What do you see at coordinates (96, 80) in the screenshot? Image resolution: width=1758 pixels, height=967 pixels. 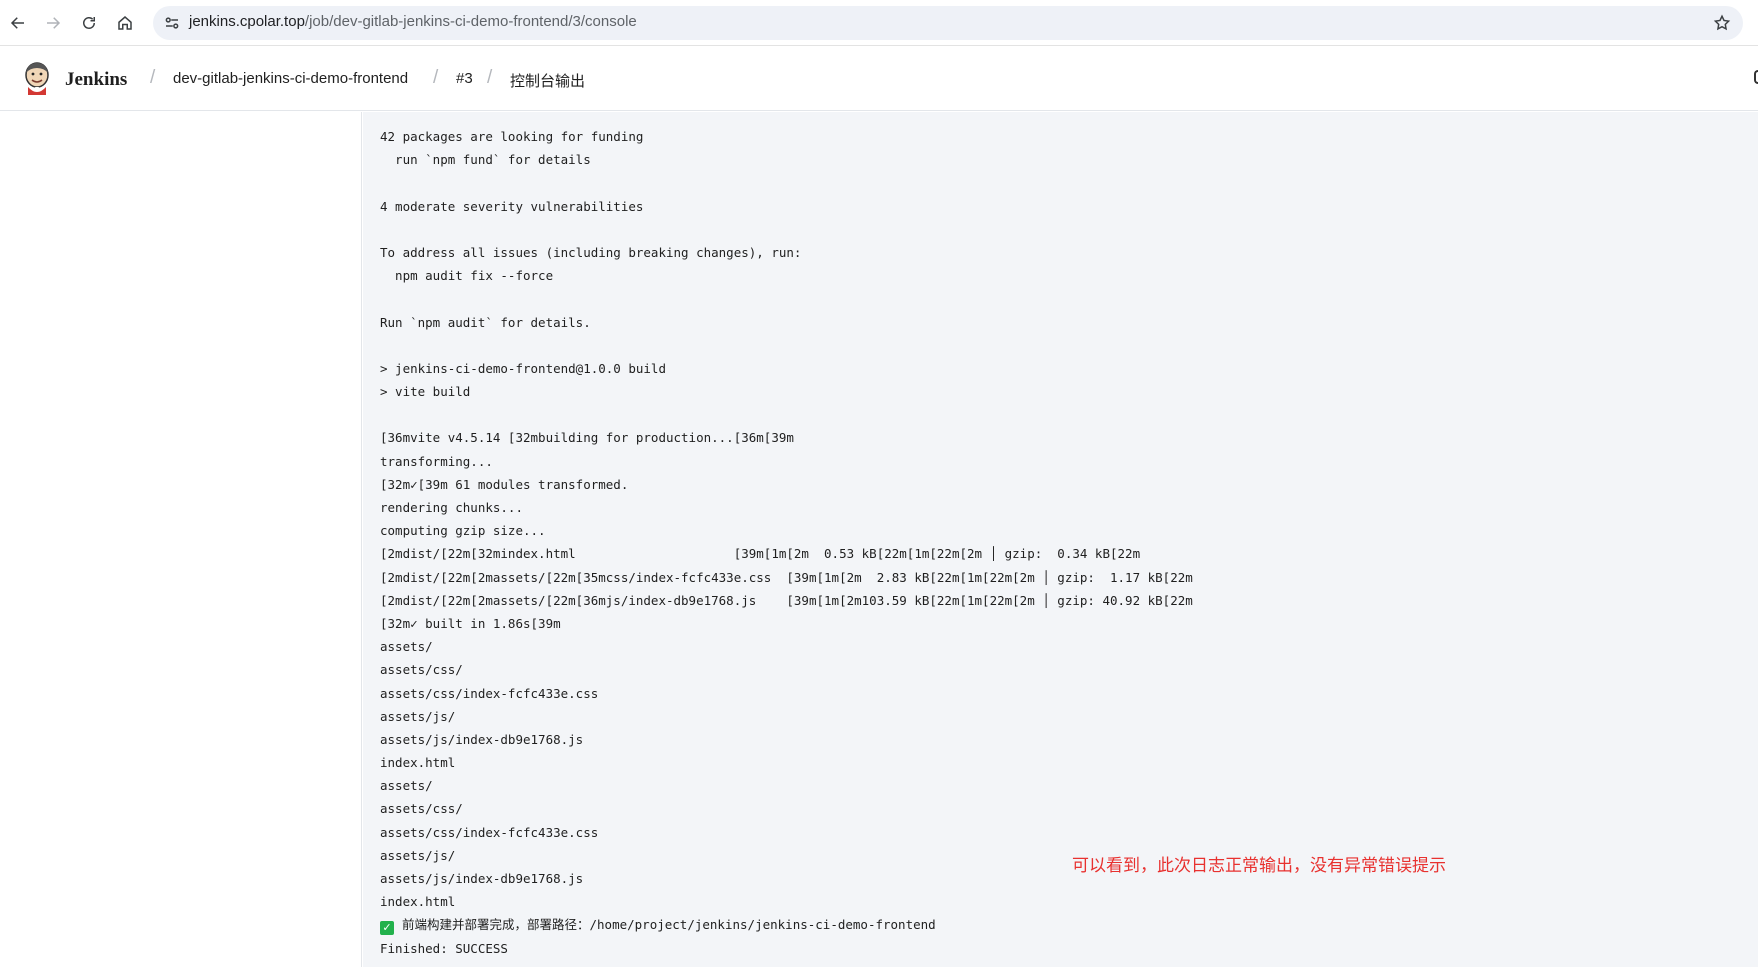 I see `jenkins-brand: Jenkins` at bounding box center [96, 80].